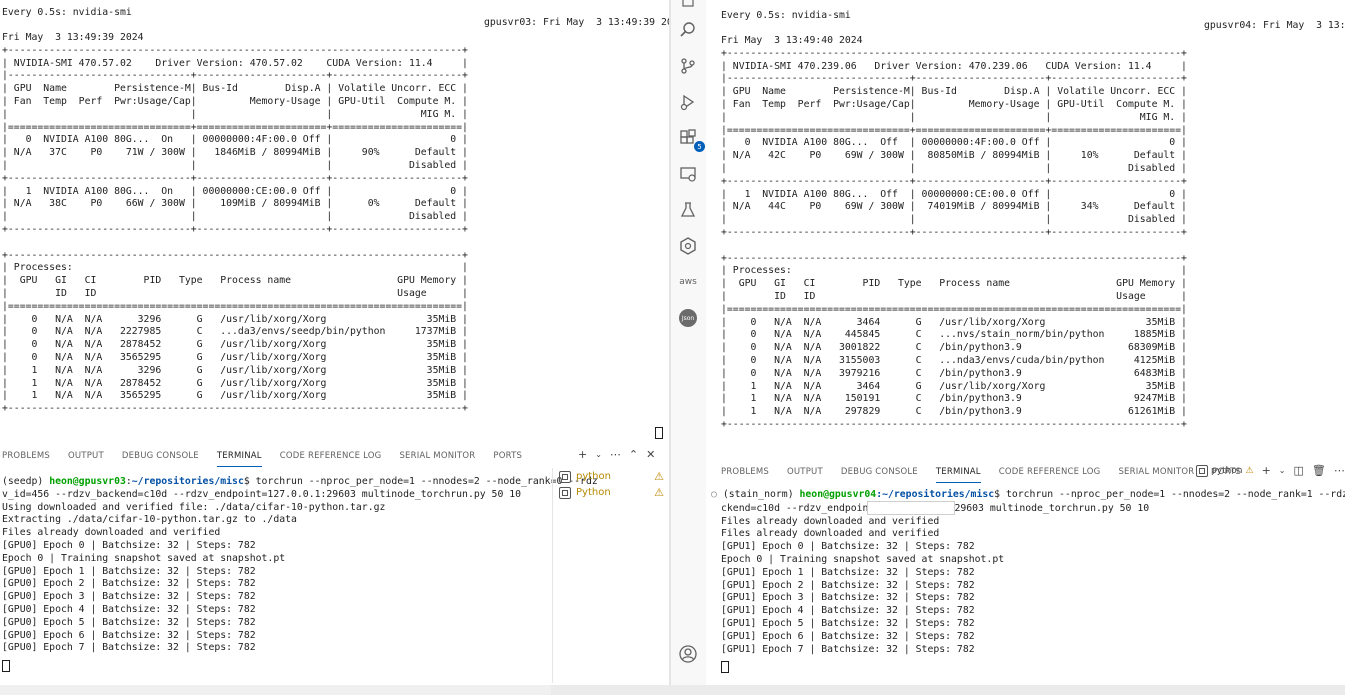 This screenshot has height=695, width=1345. What do you see at coordinates (688, 210) in the screenshot?
I see `testing-icon` at bounding box center [688, 210].